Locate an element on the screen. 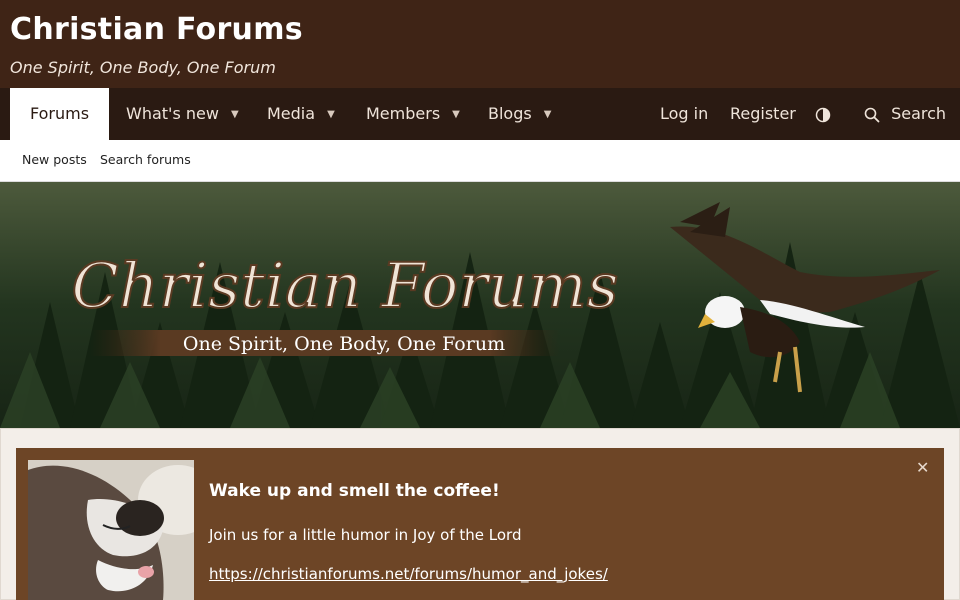 Image resolution: width=960 pixels, height=600 pixels. banner-title: Christian Forums is located at coordinates (344, 285).